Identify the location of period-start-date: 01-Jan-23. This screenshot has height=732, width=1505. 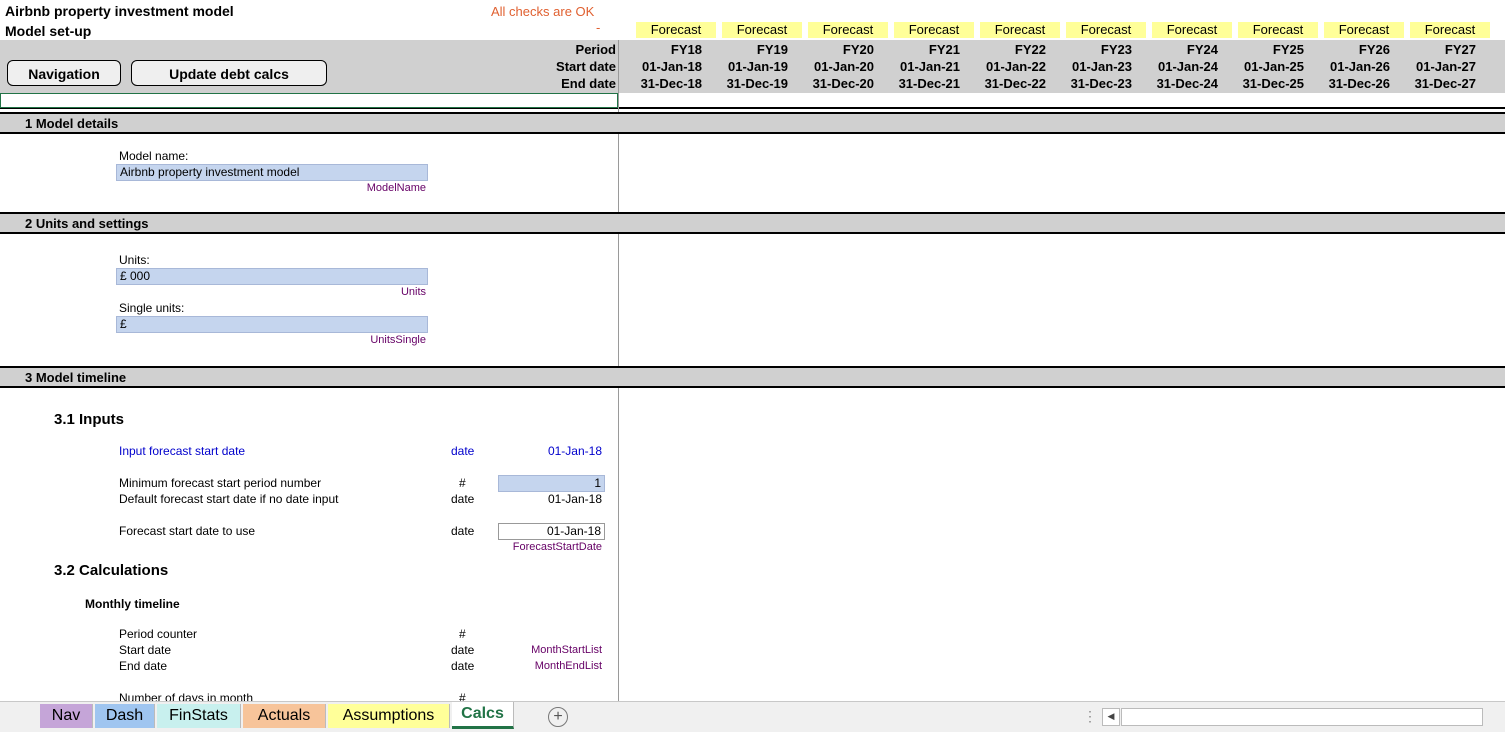
(1102, 66).